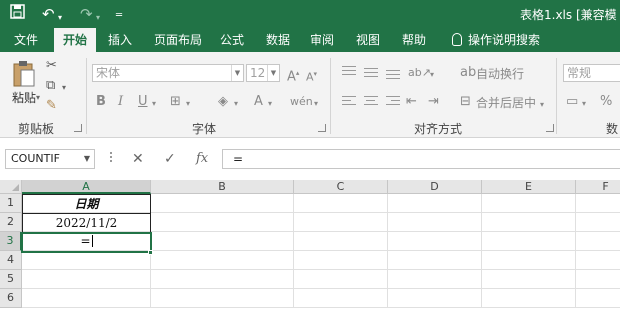 This screenshot has height=309, width=620. I want to click on clipboard-launcher-icon, so click(78, 128).